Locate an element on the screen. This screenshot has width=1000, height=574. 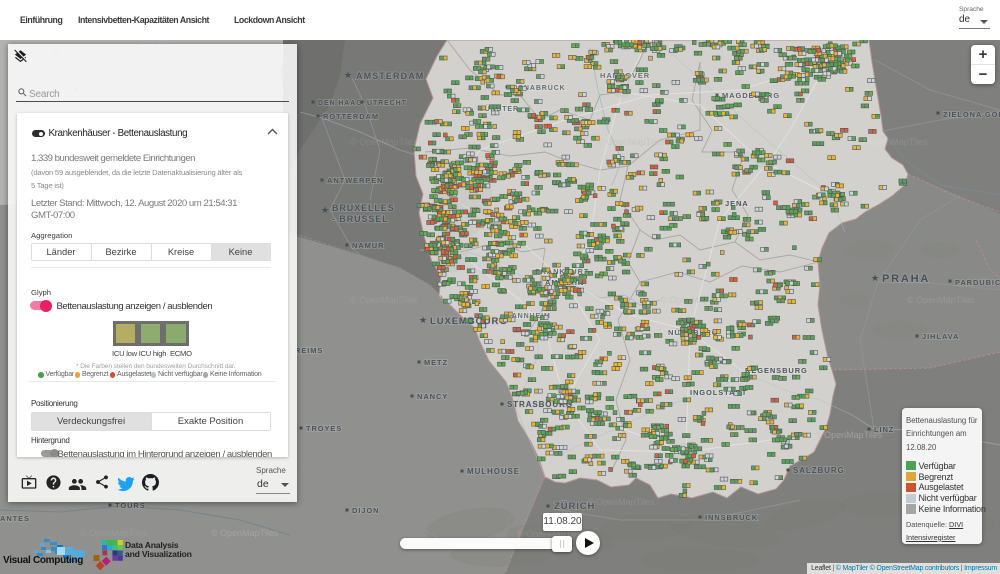
svg-text: JIHLAVA is located at coordinates (940, 336).